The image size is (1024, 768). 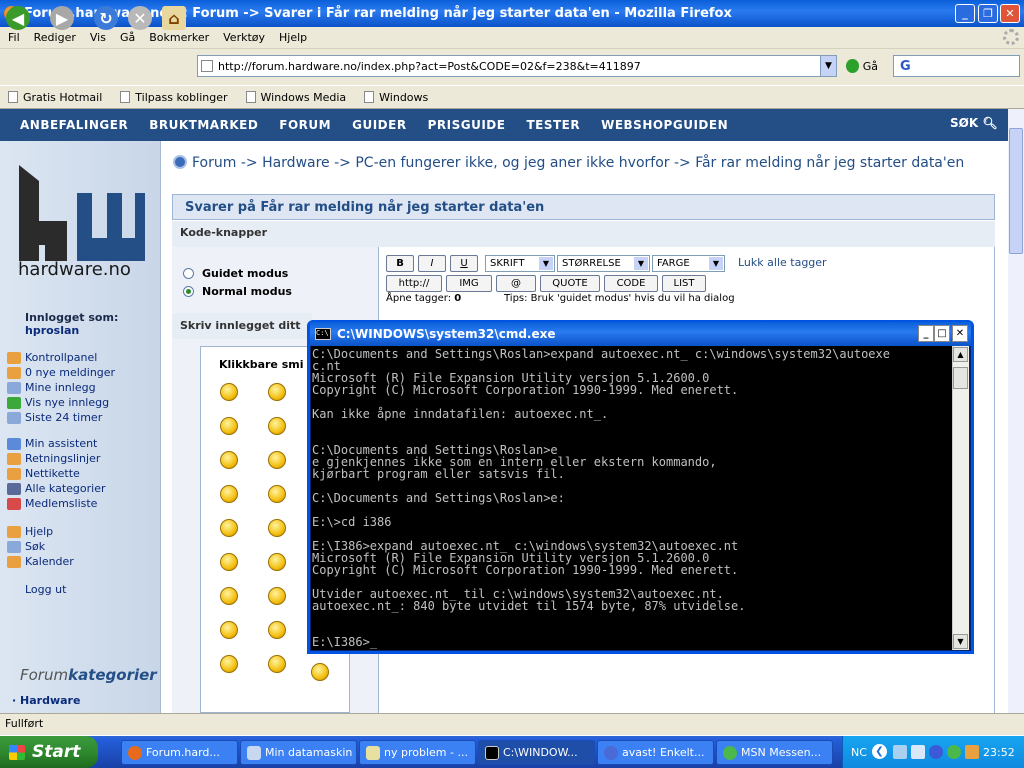 I want to click on smiley-whistle-icon, so click(x=229, y=664).